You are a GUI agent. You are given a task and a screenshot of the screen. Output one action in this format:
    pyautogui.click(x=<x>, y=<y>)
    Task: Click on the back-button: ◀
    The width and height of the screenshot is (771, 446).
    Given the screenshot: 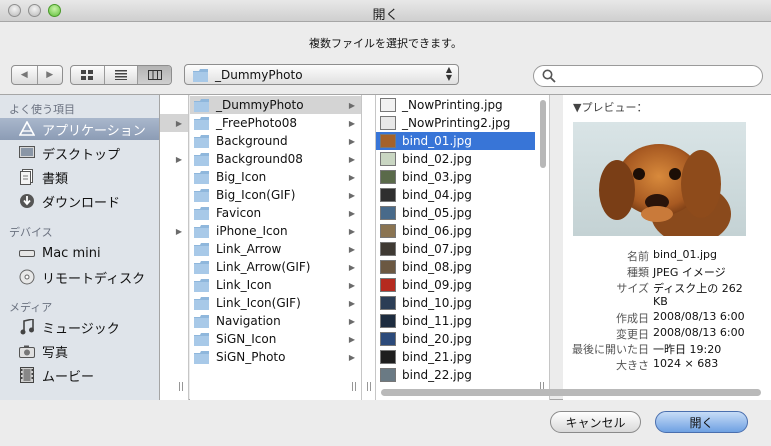 What is the action you would take?
    pyautogui.click(x=25, y=75)
    